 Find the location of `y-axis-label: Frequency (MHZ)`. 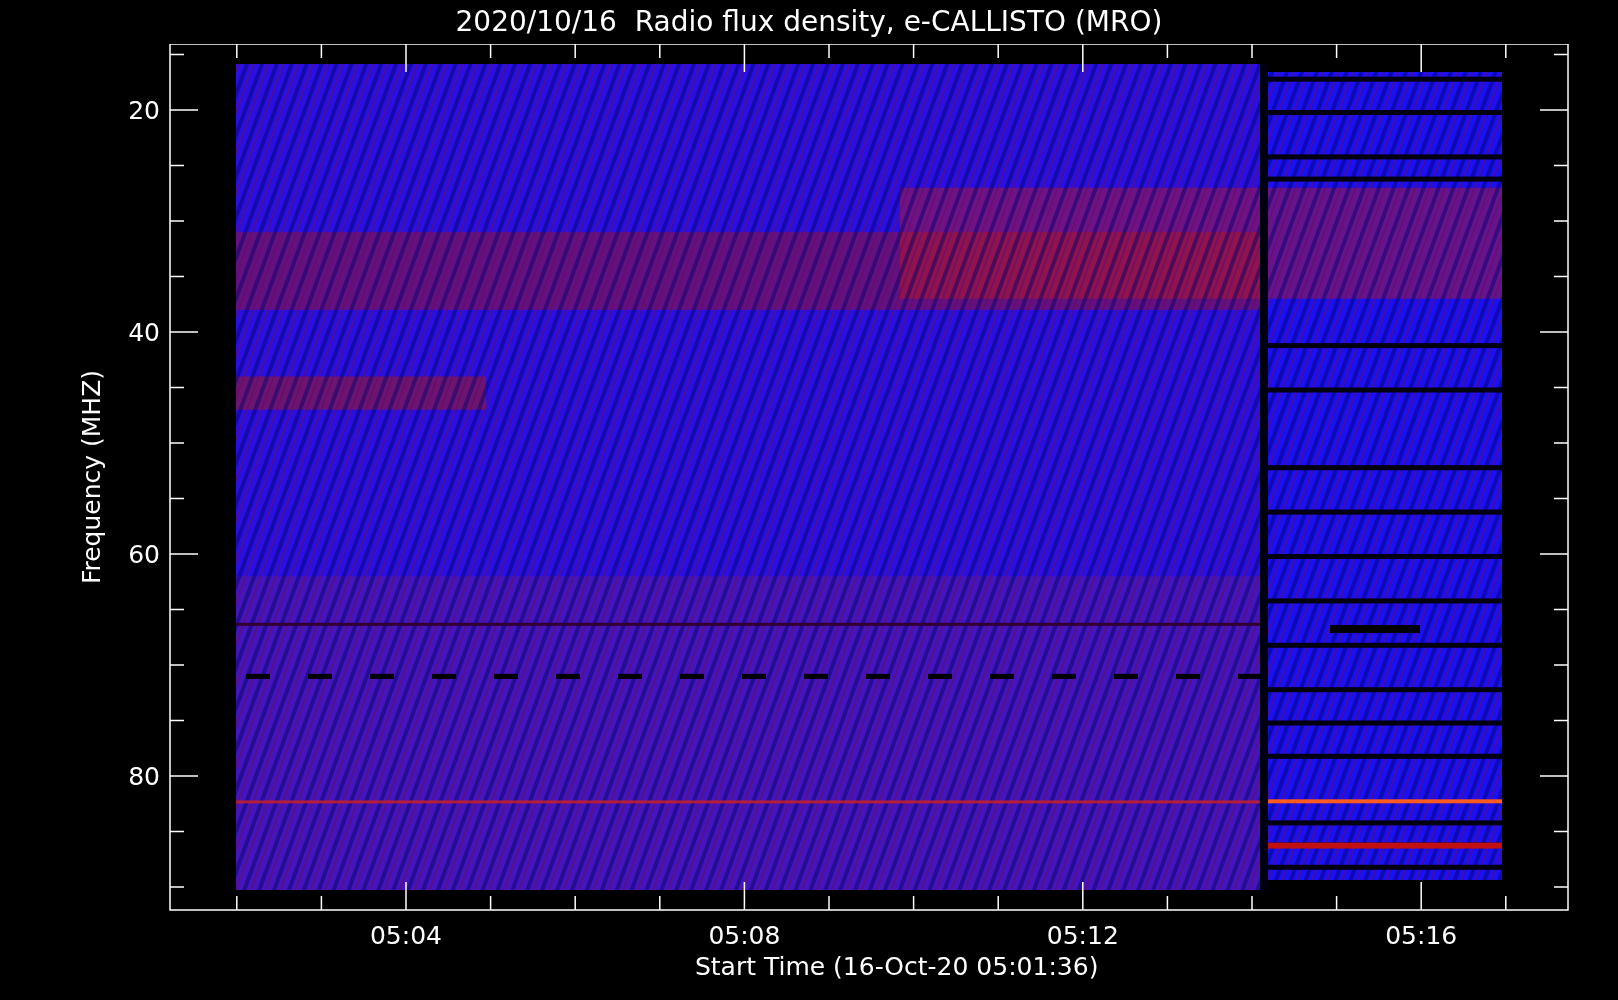

y-axis-label: Frequency (MHZ) is located at coordinates (91, 477).